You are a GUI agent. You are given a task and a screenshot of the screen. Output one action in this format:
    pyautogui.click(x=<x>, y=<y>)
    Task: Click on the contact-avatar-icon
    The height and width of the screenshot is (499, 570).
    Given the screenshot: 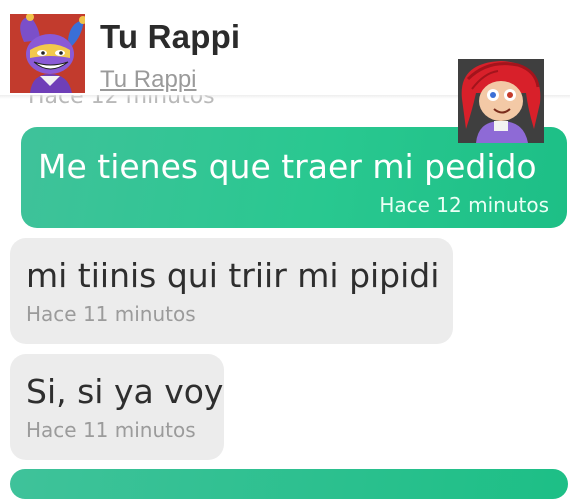 What is the action you would take?
    pyautogui.click(x=47, y=53)
    